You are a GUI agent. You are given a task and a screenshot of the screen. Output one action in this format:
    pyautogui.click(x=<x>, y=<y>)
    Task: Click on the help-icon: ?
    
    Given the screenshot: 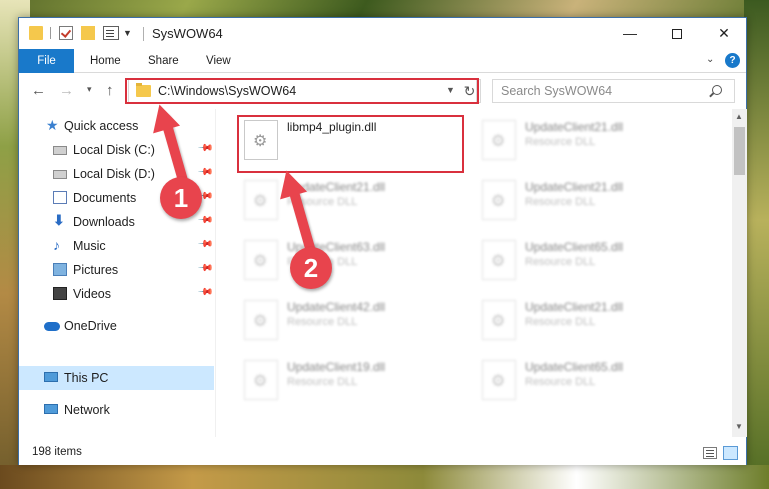 What is the action you would take?
    pyautogui.click(x=732, y=60)
    